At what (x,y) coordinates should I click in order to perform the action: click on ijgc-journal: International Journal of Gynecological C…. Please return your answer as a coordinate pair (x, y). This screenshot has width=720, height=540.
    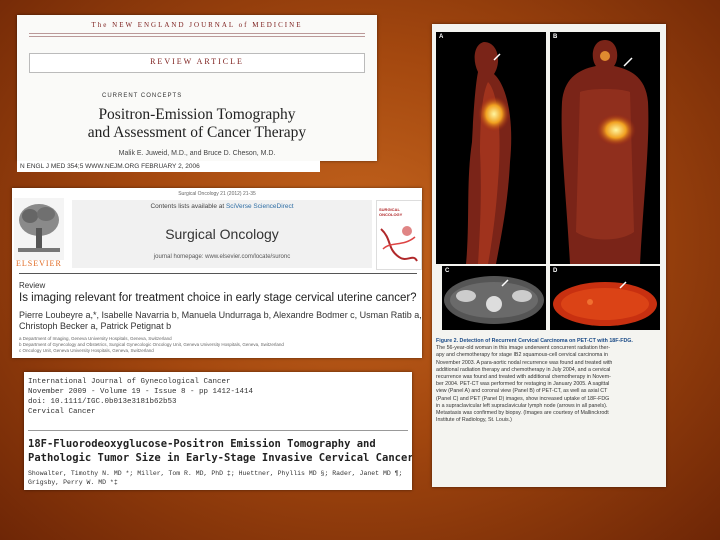
    Looking at the image, I should click on (129, 382).